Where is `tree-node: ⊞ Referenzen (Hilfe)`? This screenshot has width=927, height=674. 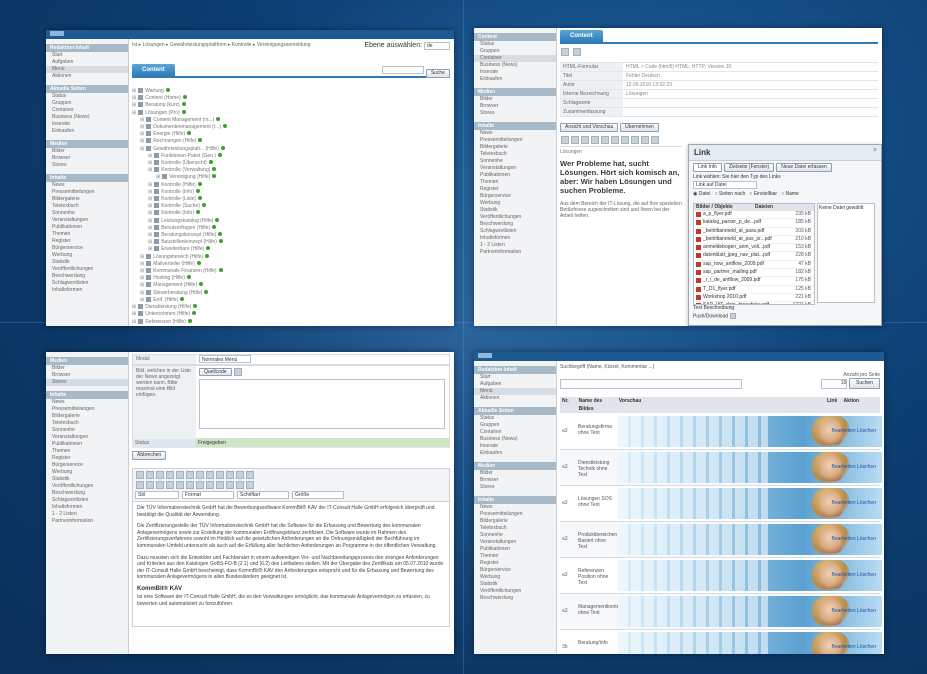 tree-node: ⊞ Referenzen (Hilfe) is located at coordinates (291, 322).